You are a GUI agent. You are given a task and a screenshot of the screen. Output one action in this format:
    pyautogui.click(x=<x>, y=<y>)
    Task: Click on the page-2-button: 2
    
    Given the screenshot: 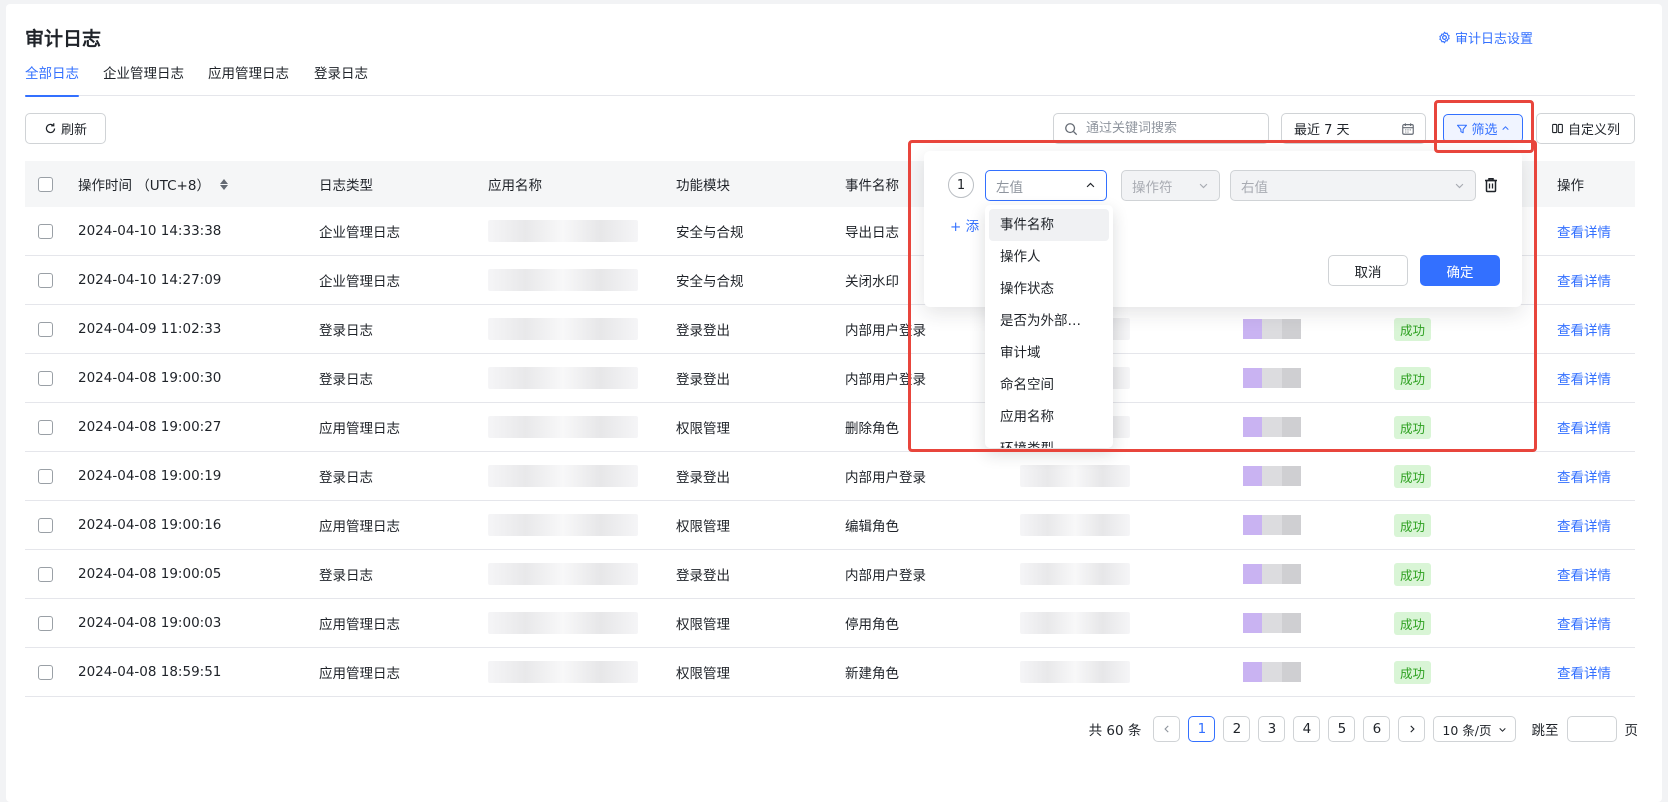 What is the action you would take?
    pyautogui.click(x=1237, y=729)
    